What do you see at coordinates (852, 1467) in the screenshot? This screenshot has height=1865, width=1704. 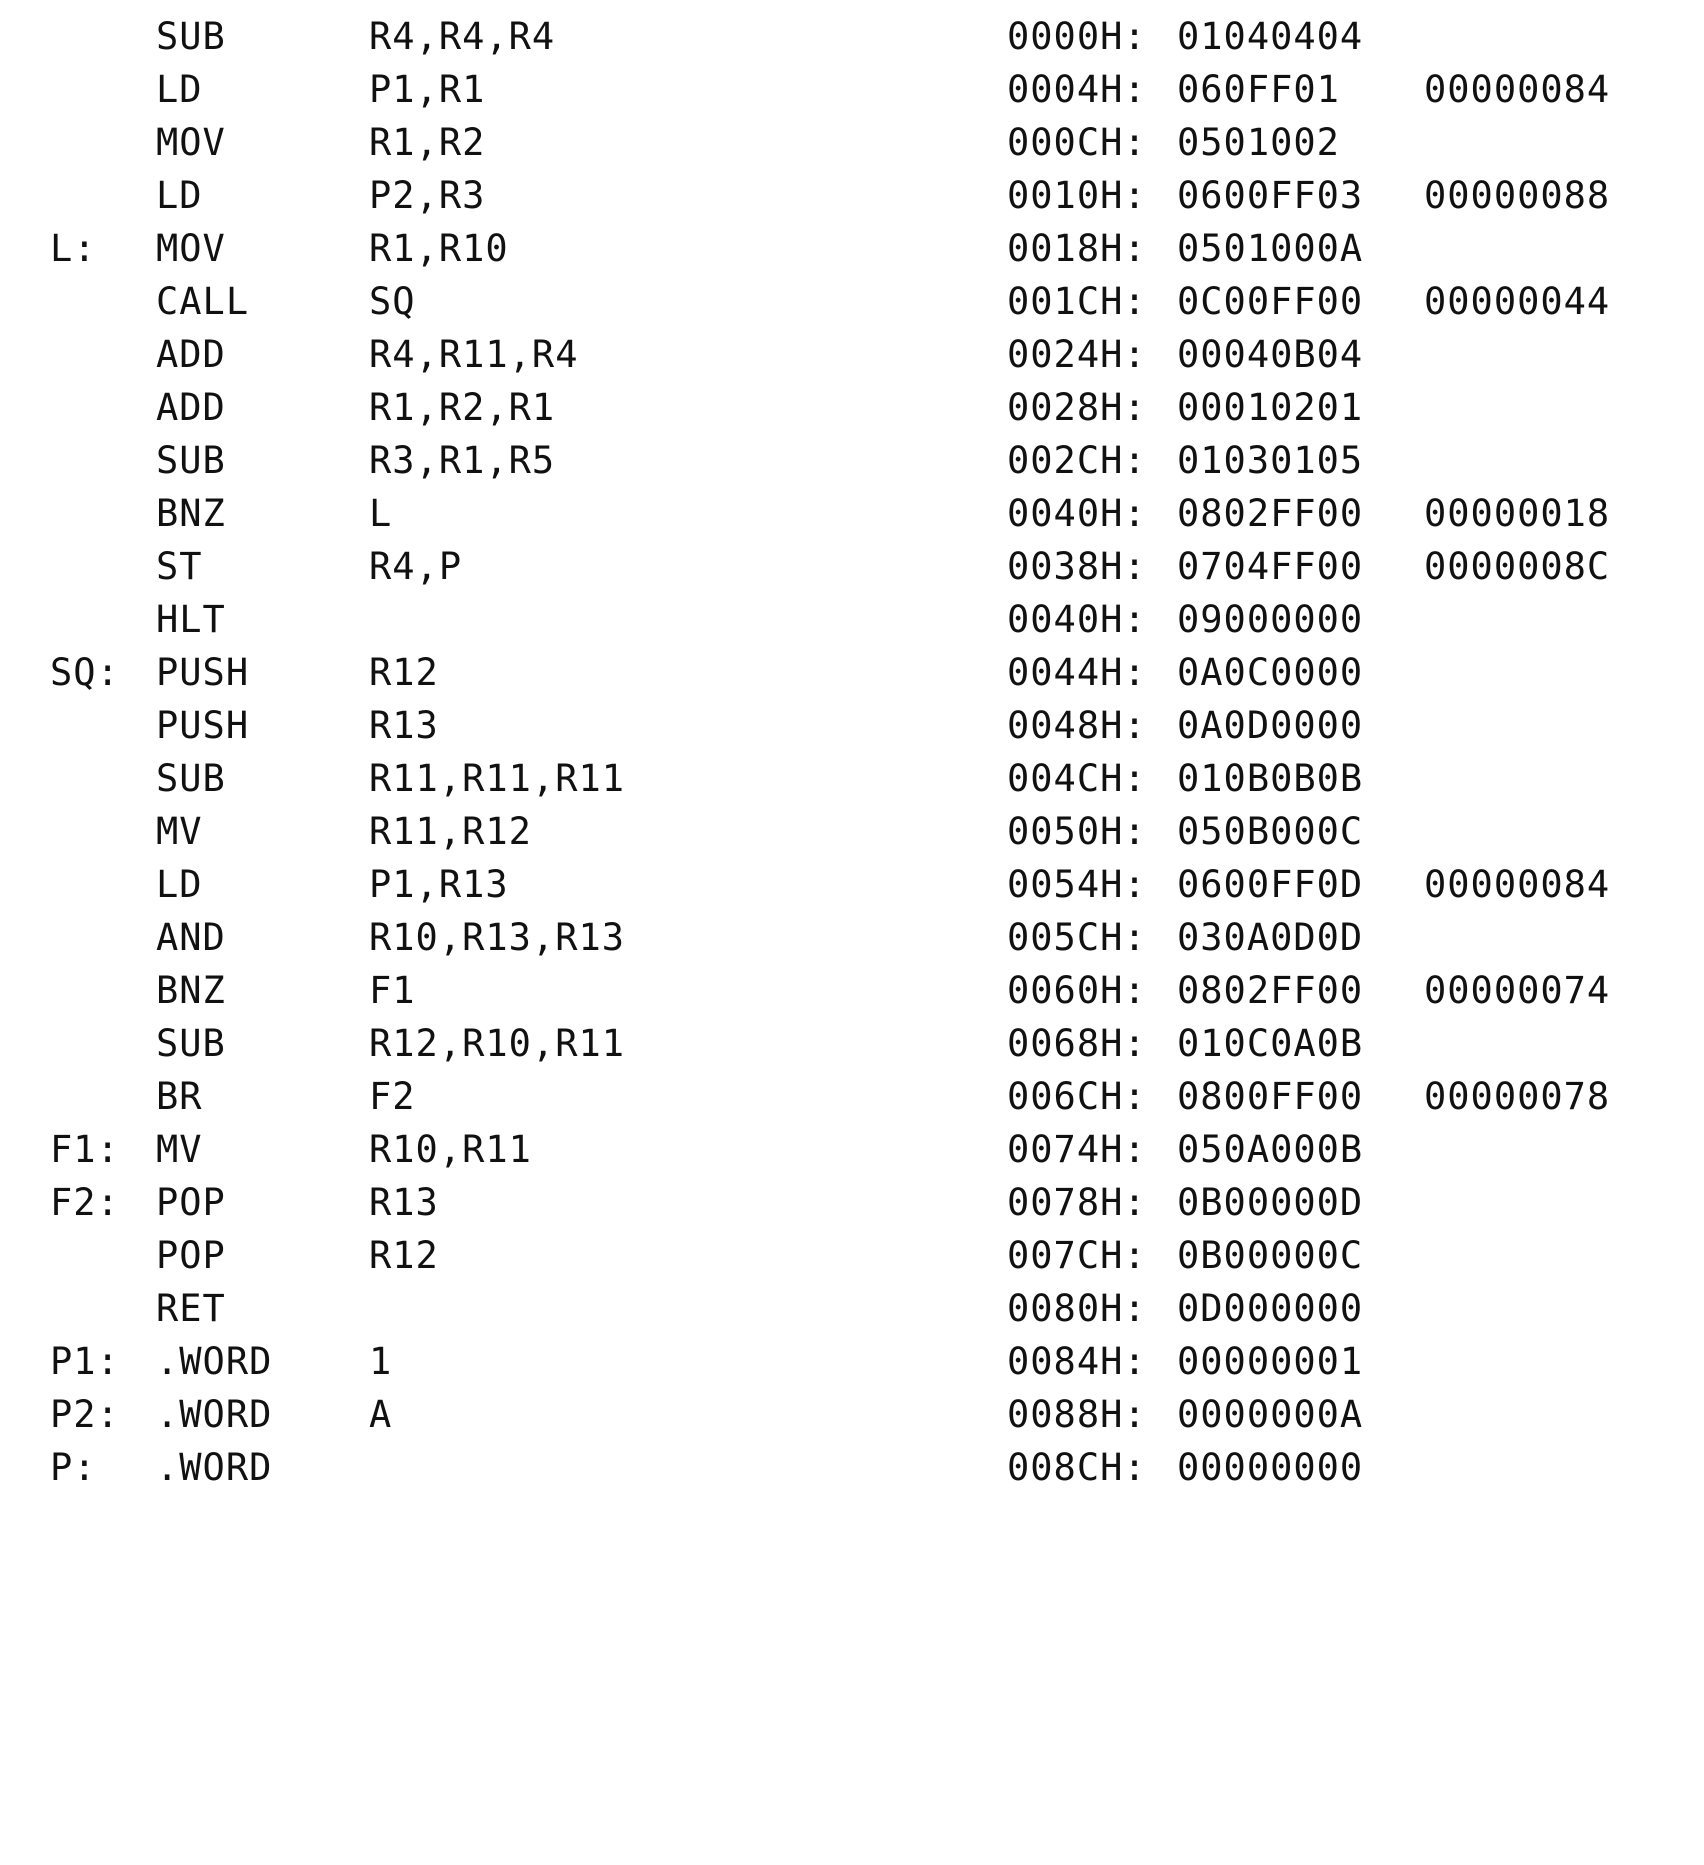 I see `listing-row: P: .WORD 008CH: 00000000` at bounding box center [852, 1467].